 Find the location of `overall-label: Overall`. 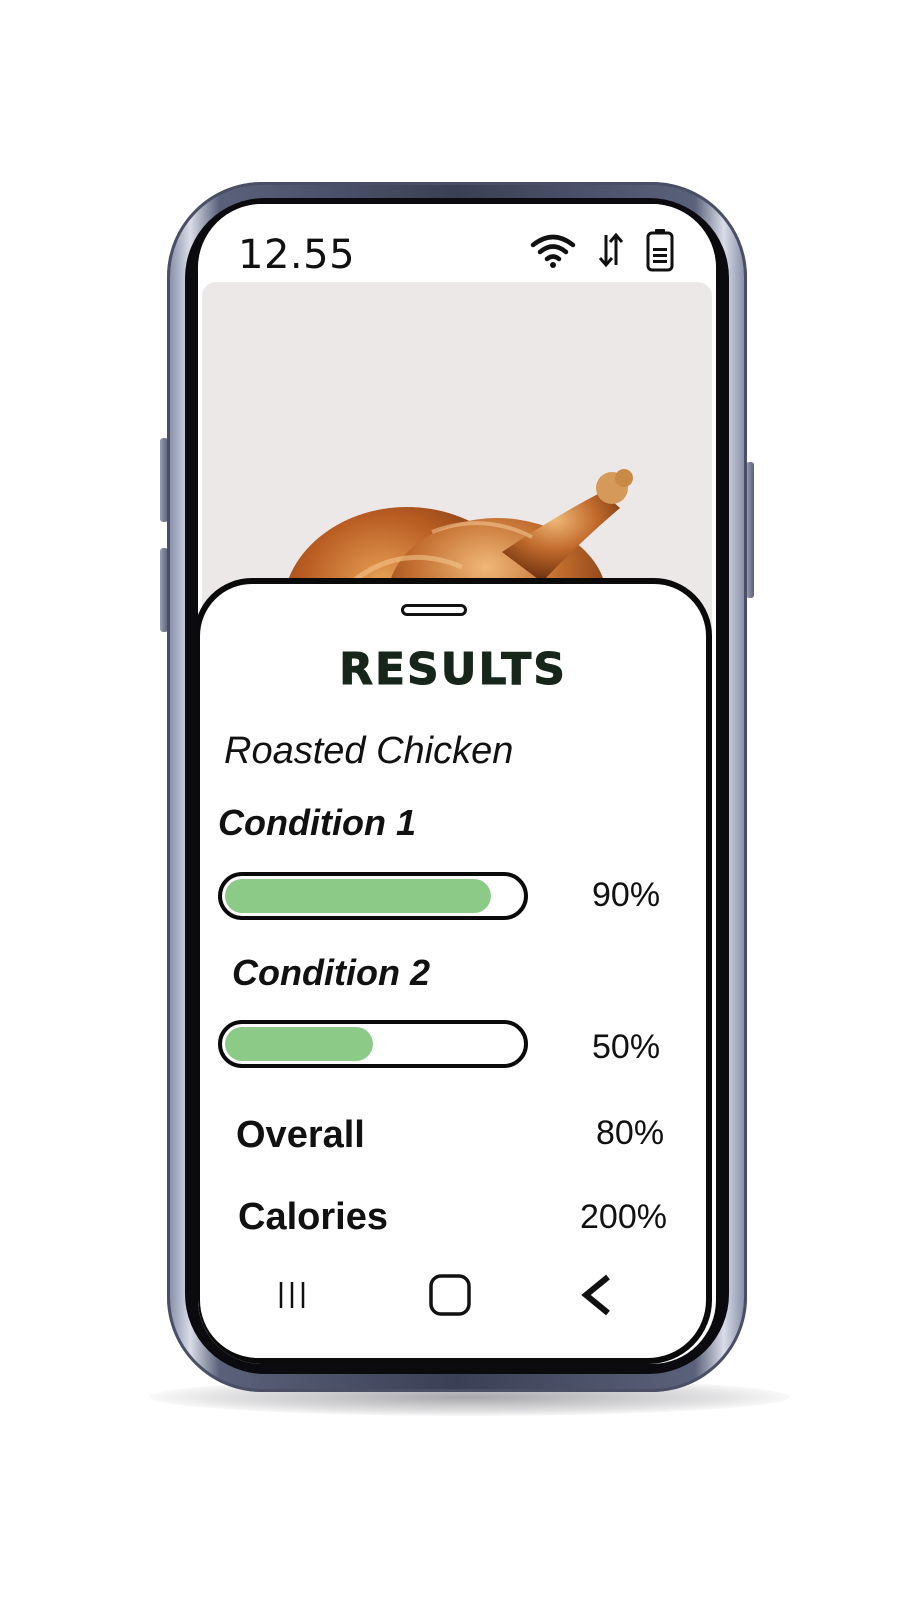

overall-label: Overall is located at coordinates (300, 1135).